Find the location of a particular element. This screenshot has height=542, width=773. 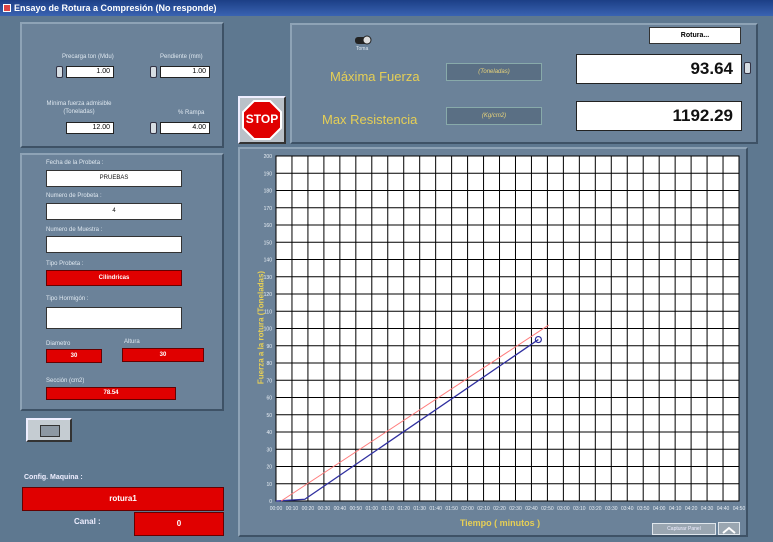

y-tick-label: 200 is located at coordinates (268, 157).